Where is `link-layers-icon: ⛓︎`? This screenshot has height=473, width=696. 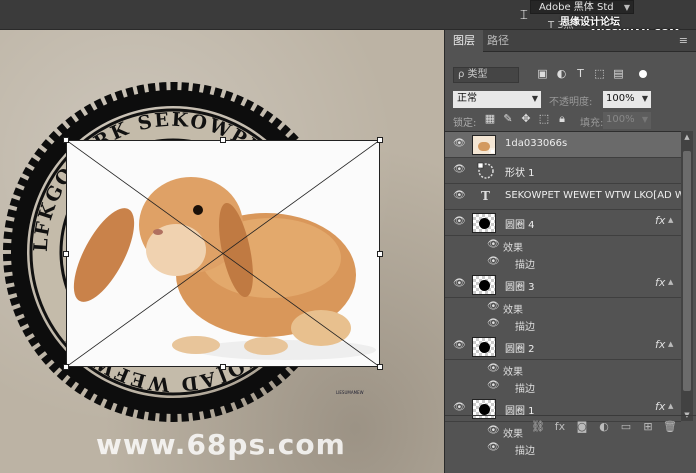 link-layers-icon: ⛓︎ is located at coordinates (538, 426).